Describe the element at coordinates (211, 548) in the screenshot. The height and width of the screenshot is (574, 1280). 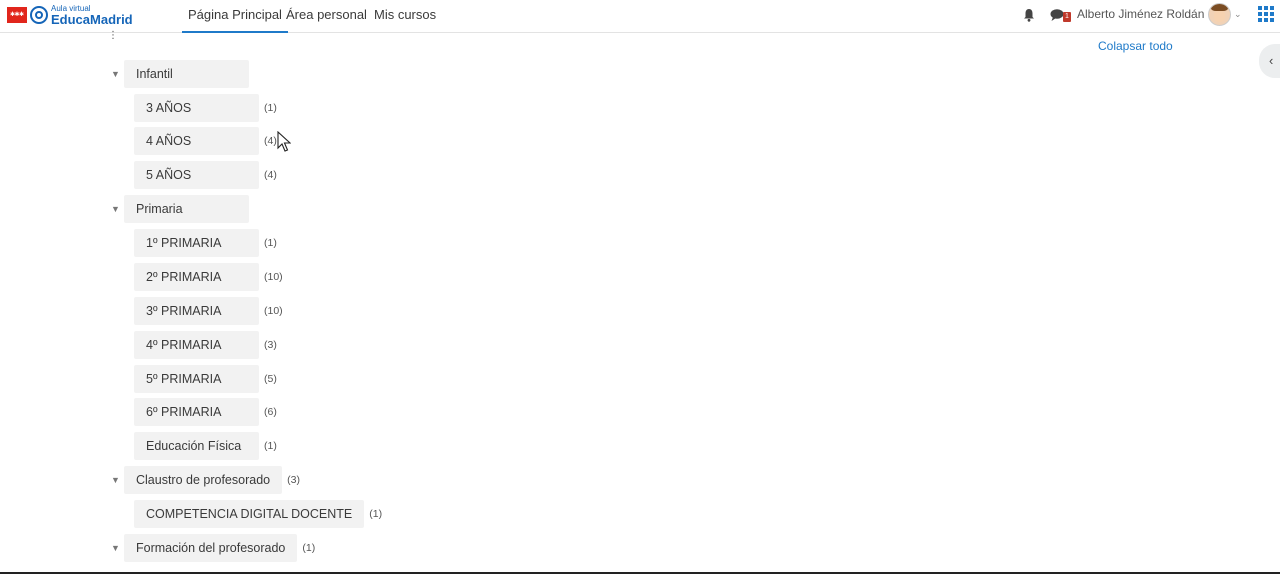
I see `category-link: Formación del profesorado` at that location.